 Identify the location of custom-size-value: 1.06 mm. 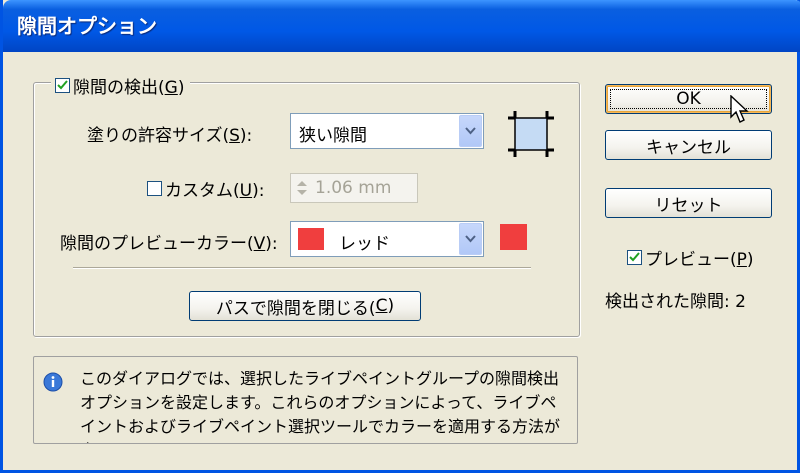
(353, 188).